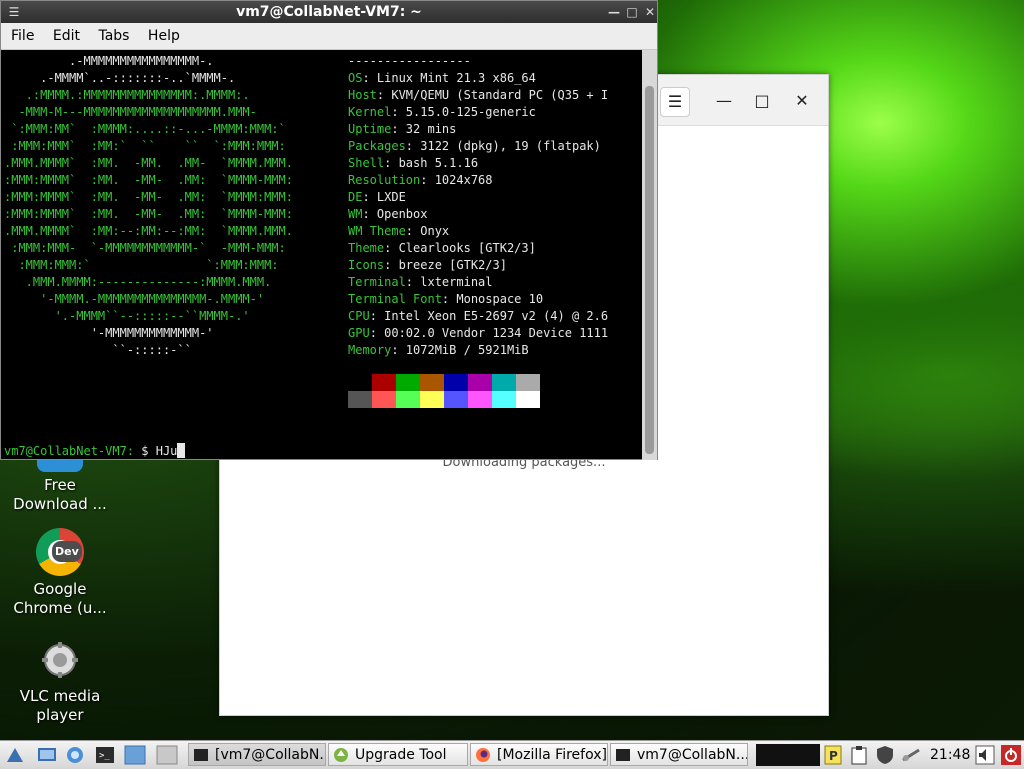 Image resolution: width=1024 pixels, height=769 pixels. Describe the element at coordinates (362, 95) in the screenshot. I see `info-key: Host` at that location.